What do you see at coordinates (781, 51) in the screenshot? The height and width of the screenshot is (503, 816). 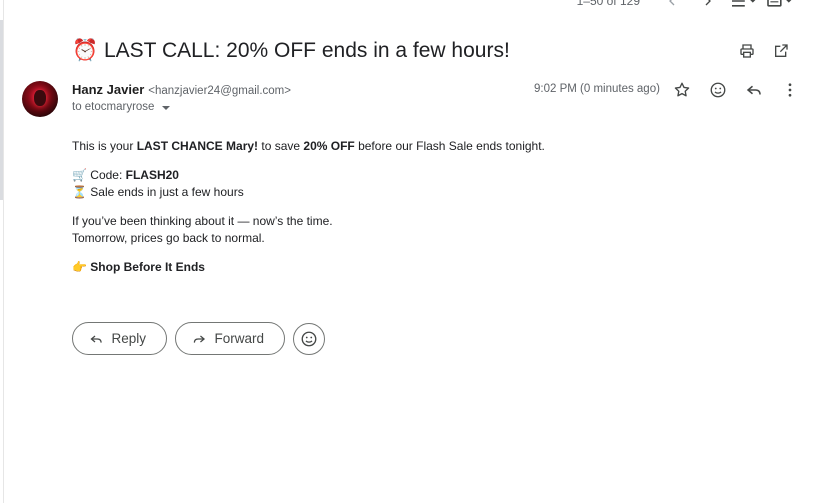 I see `open-in-new-window-icon` at bounding box center [781, 51].